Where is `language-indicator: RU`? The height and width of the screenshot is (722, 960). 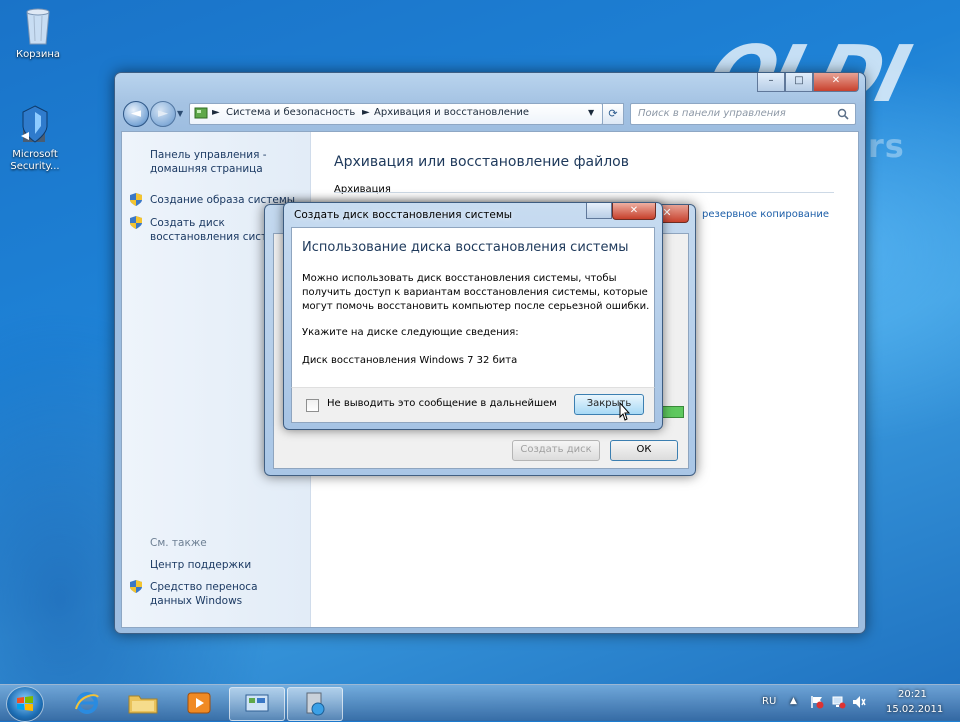
language-indicator: RU is located at coordinates (769, 701).